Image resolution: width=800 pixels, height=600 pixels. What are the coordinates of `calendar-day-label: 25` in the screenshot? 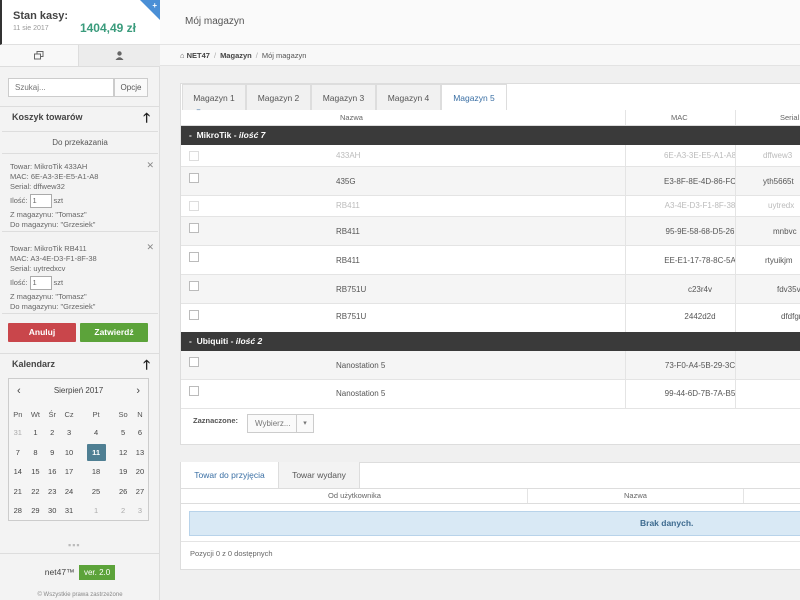 It's located at (96, 491).